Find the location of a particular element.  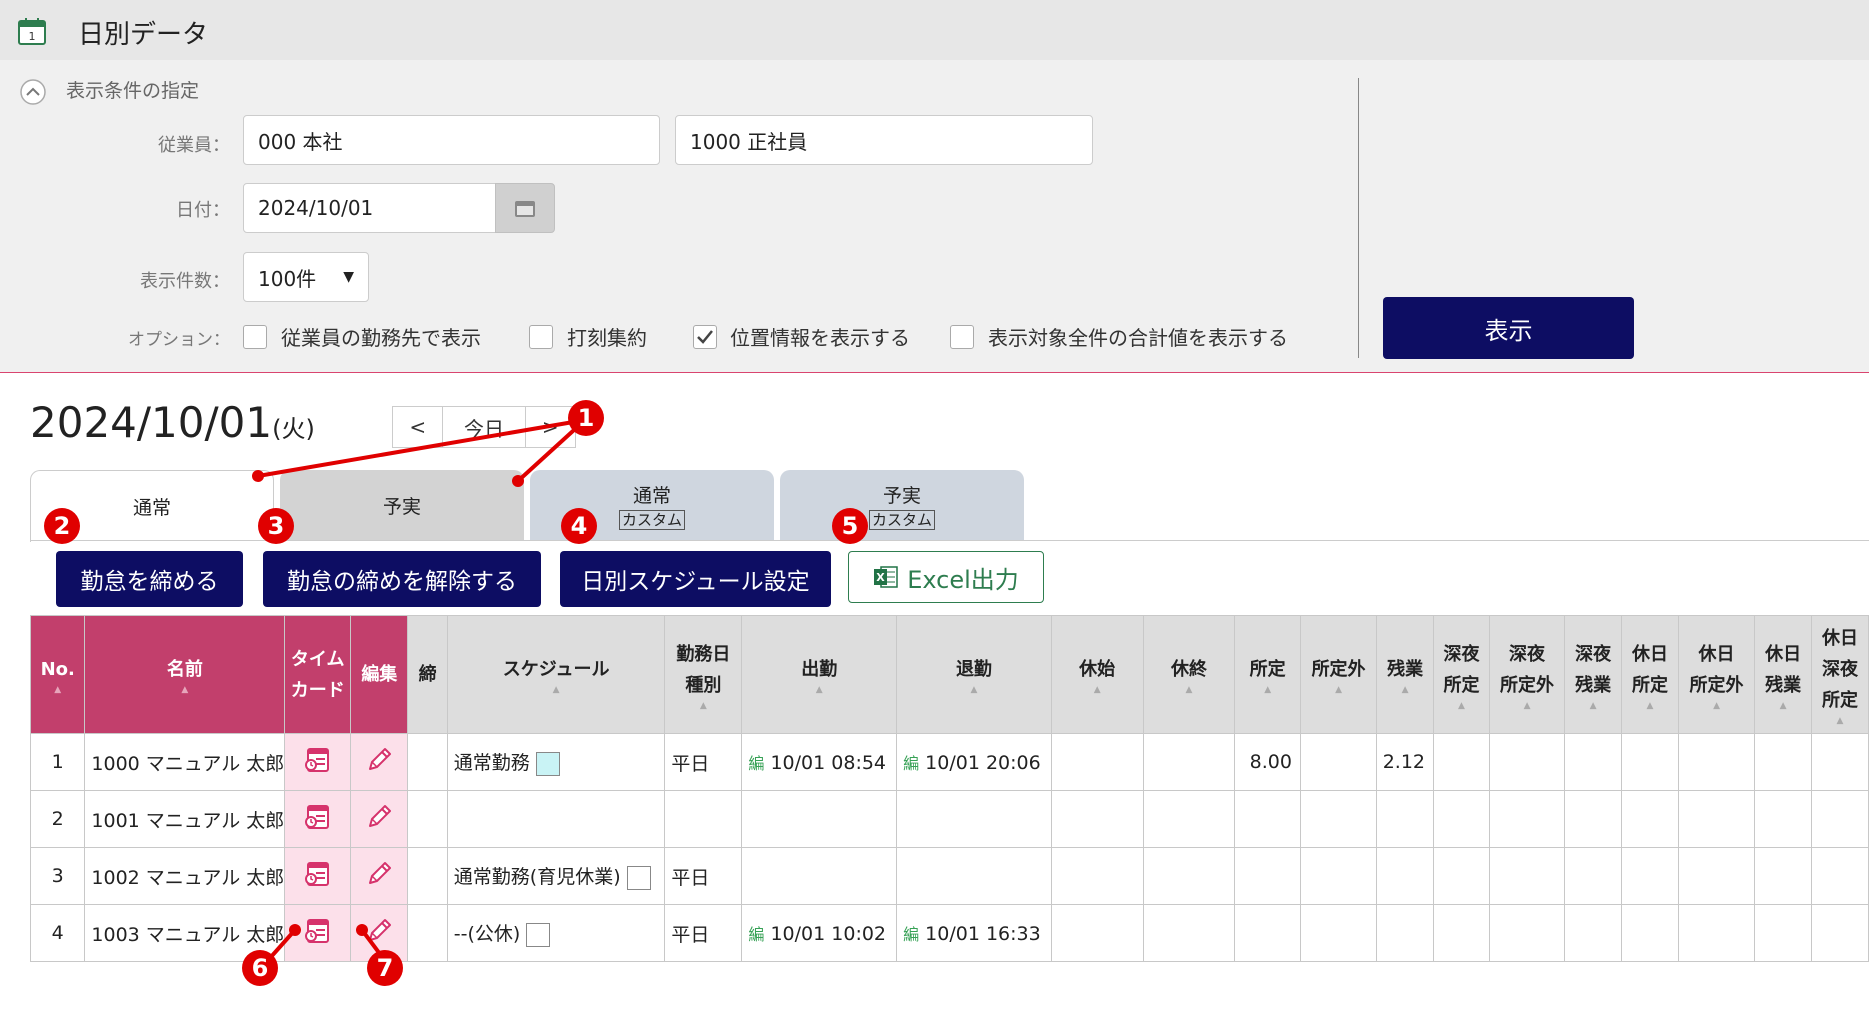

column-header-overtime: 残業 ▲ is located at coordinates (1405, 674).